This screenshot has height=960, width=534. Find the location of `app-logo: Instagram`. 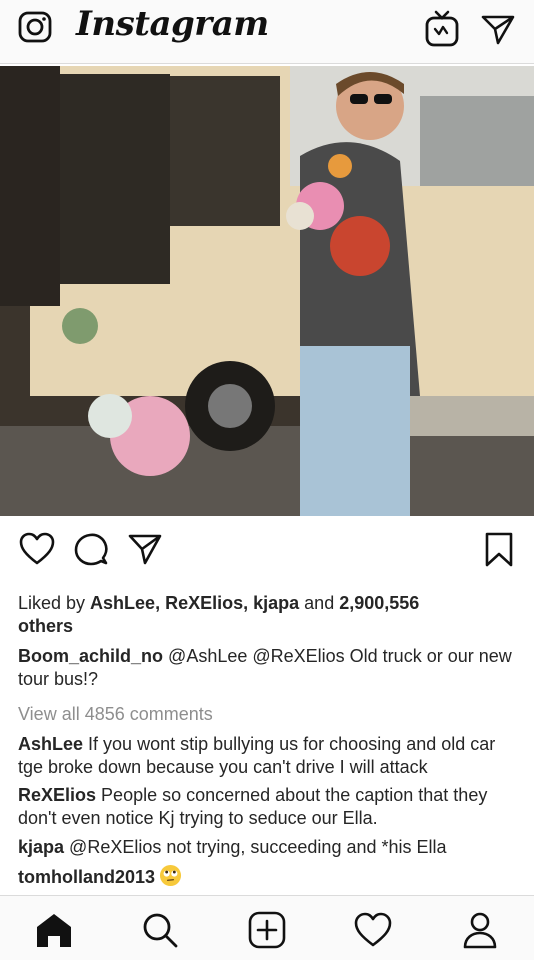

app-logo: Instagram is located at coordinates (172, 24).